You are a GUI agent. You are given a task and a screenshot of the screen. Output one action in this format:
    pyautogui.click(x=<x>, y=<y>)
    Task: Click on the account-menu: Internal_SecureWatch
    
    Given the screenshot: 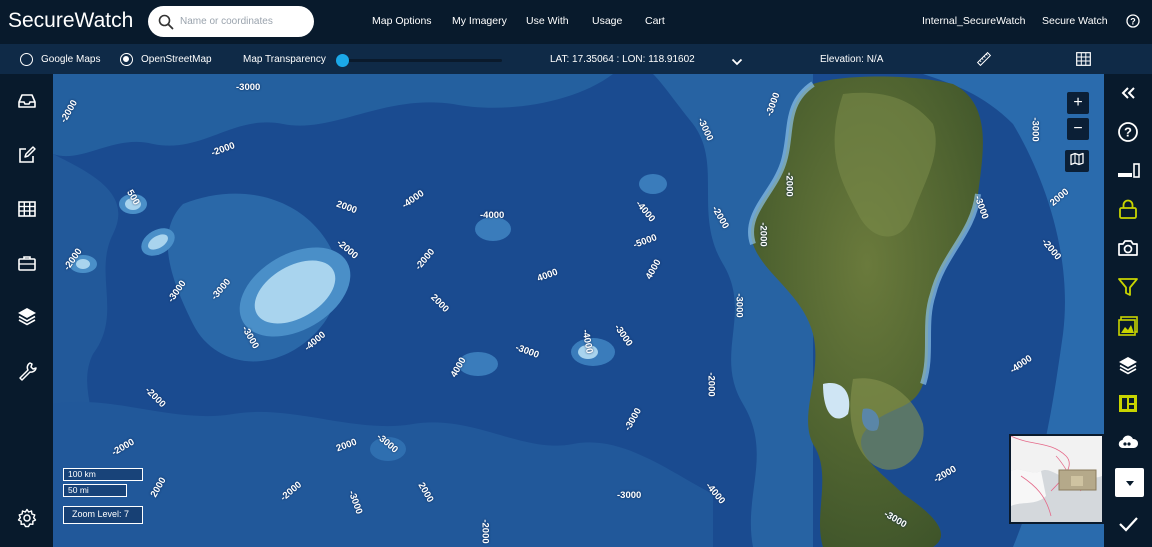 What is the action you would take?
    pyautogui.click(x=974, y=21)
    